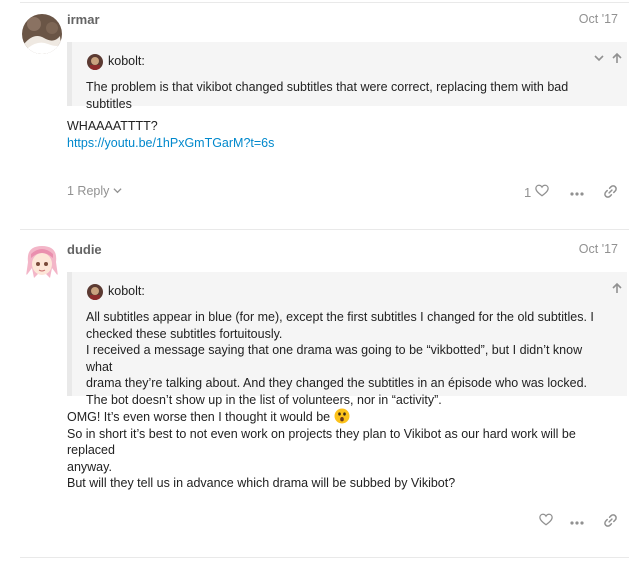 The width and height of the screenshot is (641, 568). What do you see at coordinates (528, 192) in the screenshot?
I see `like-count: 1` at bounding box center [528, 192].